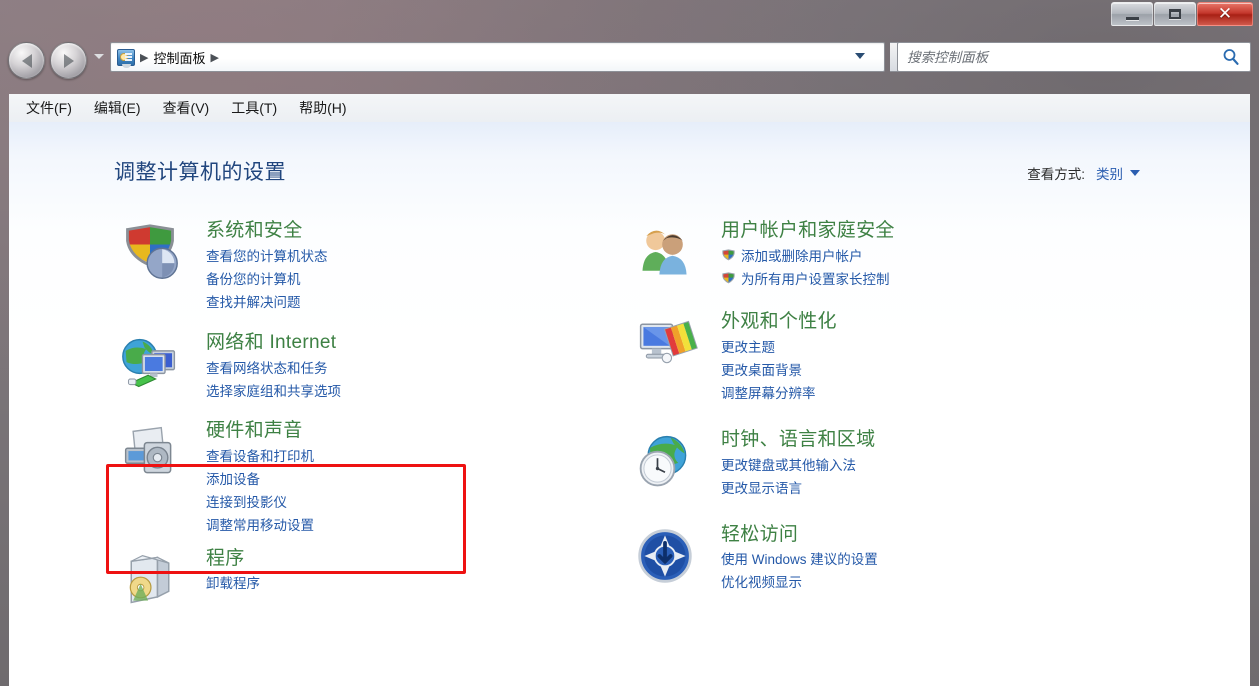 The image size is (1259, 686). What do you see at coordinates (395, 559) in the screenshot?
I see `category-title: 程序` at bounding box center [395, 559].